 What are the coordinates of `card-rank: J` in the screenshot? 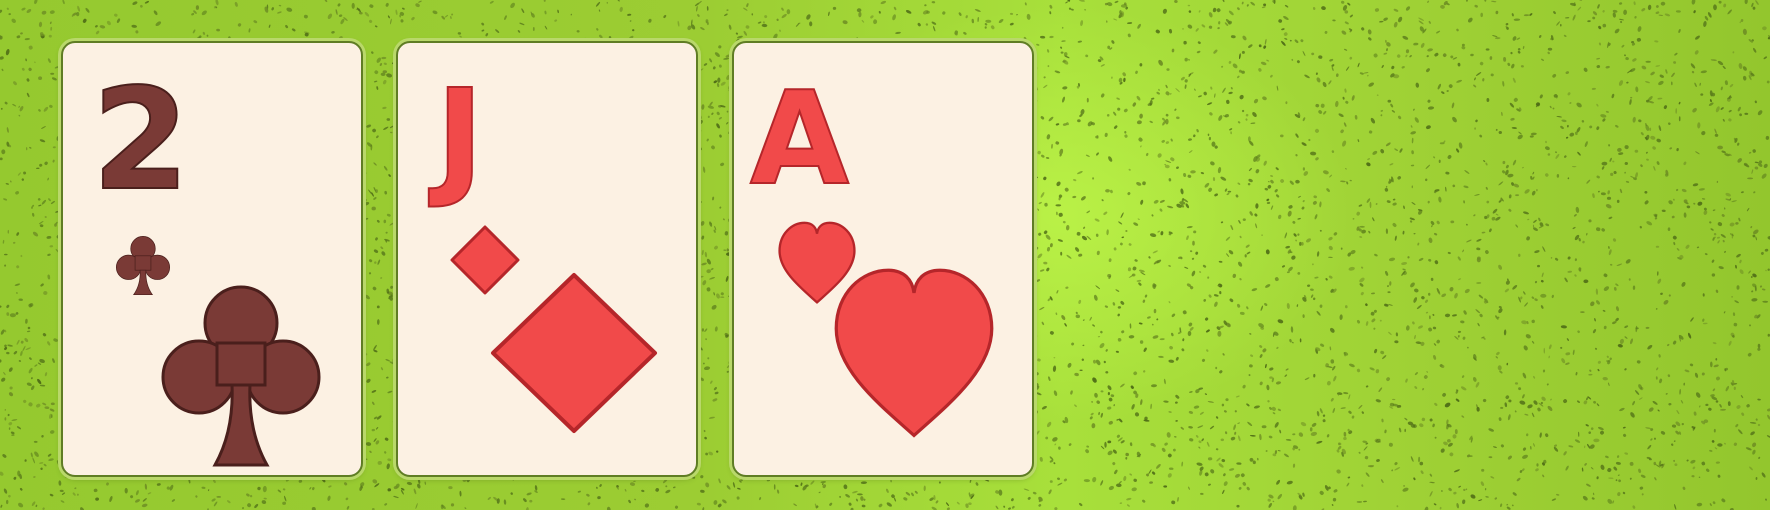 It's located at (456, 137).